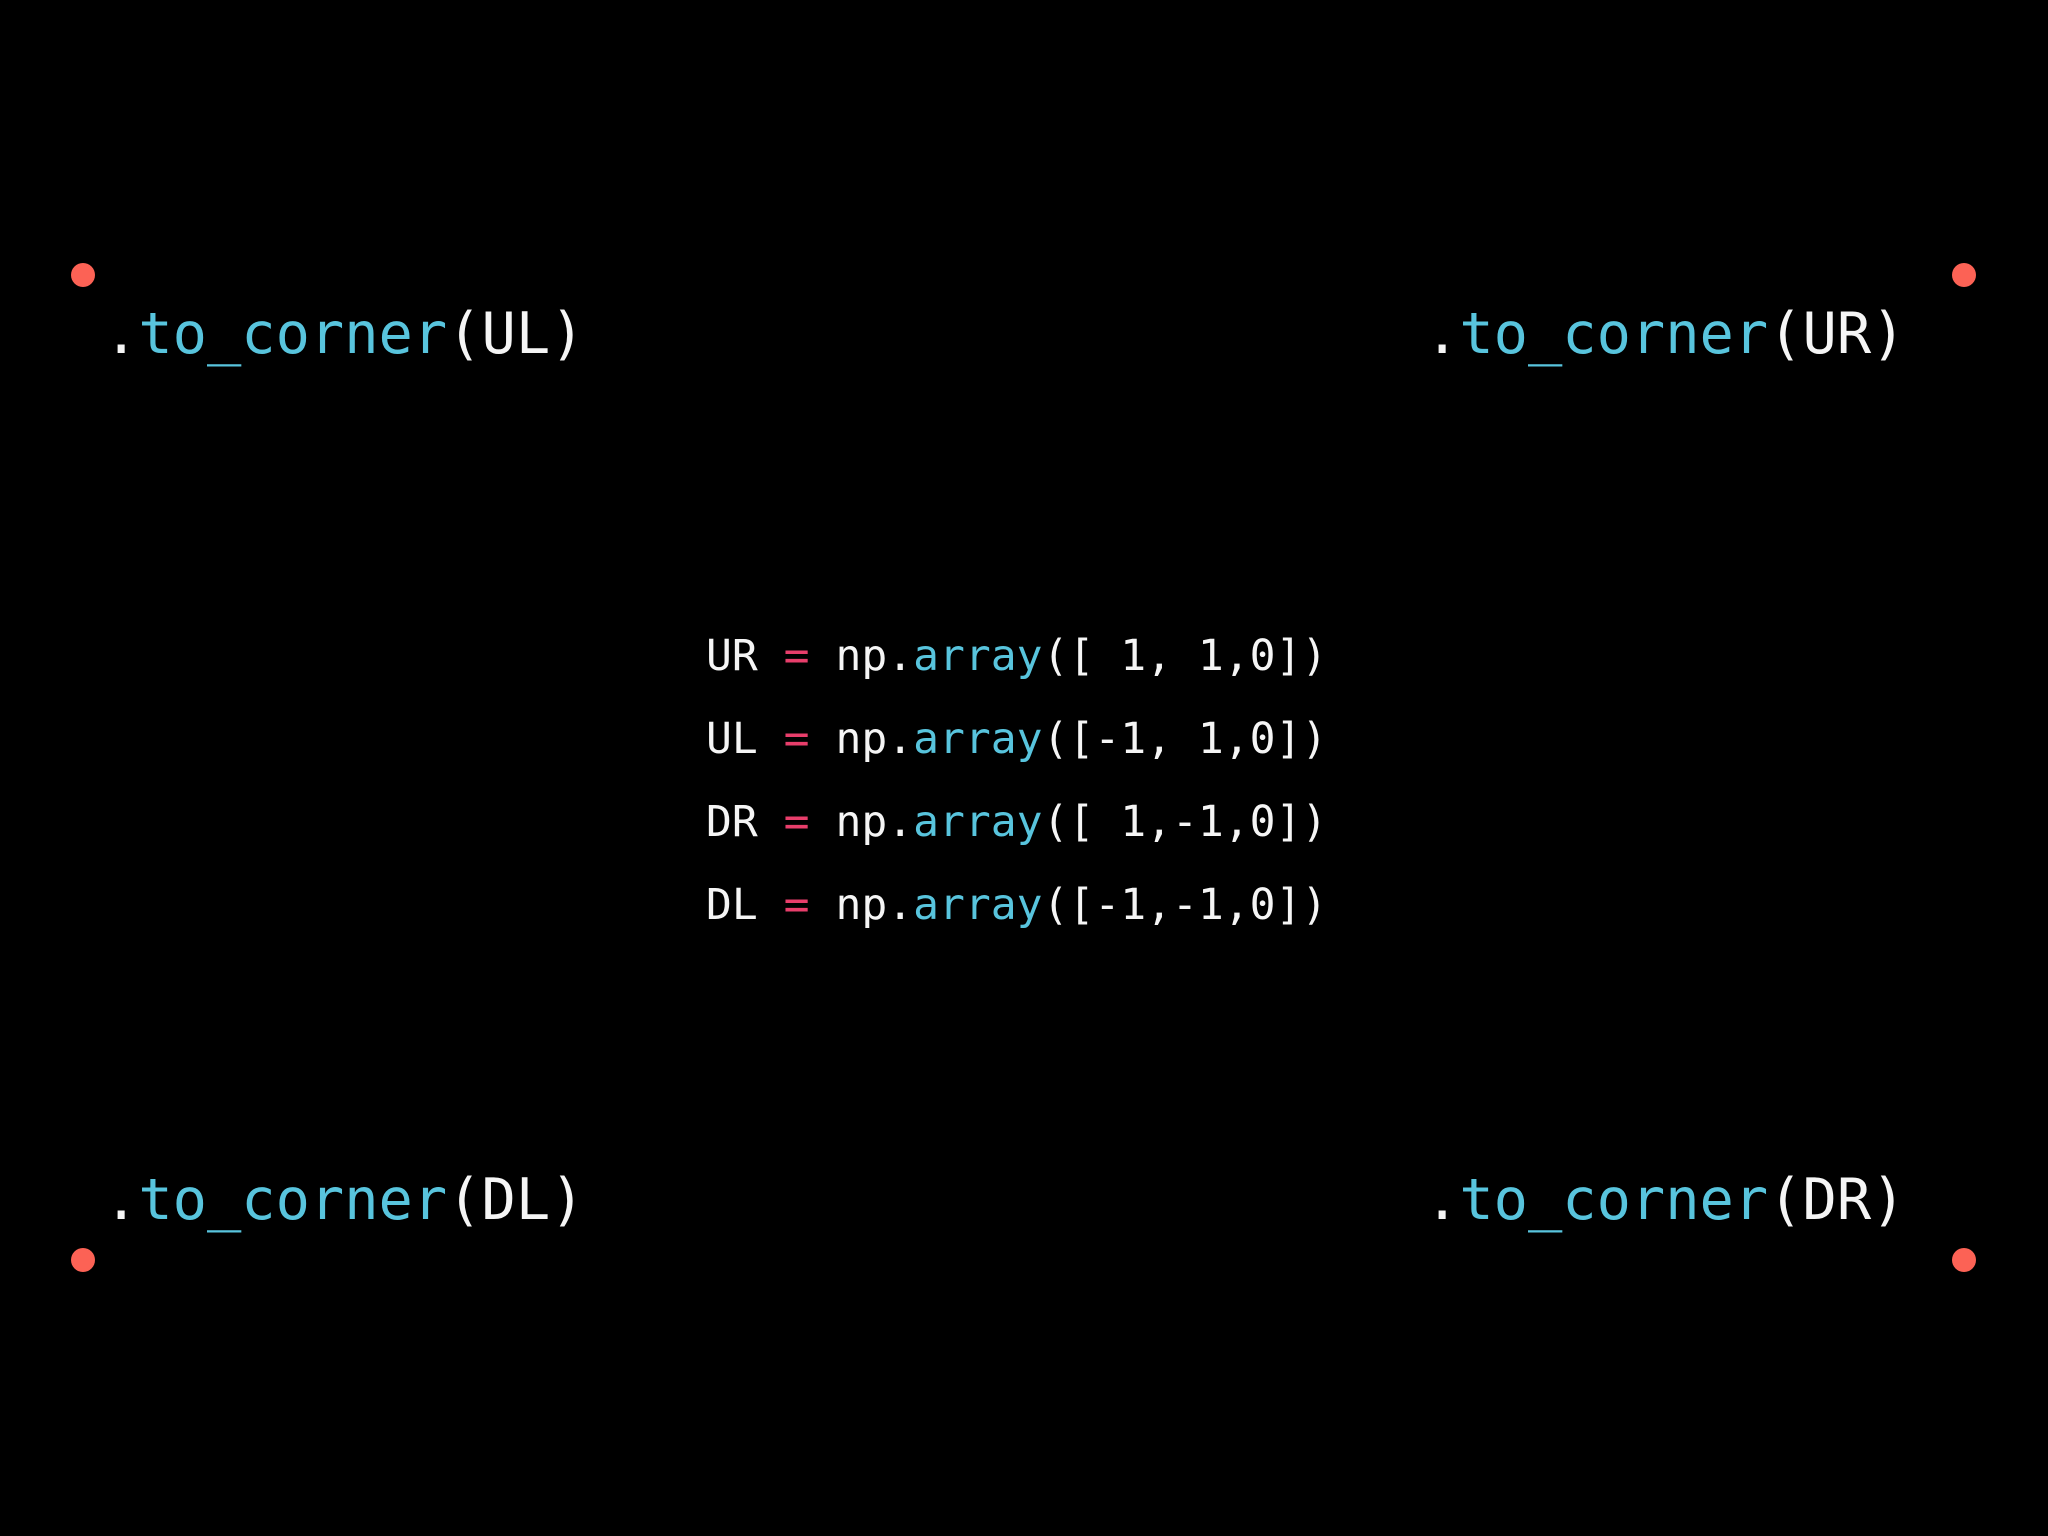 This screenshot has height=1536, width=2048. I want to click on code-args: ([-1,-1,0]), so click(1185, 905).